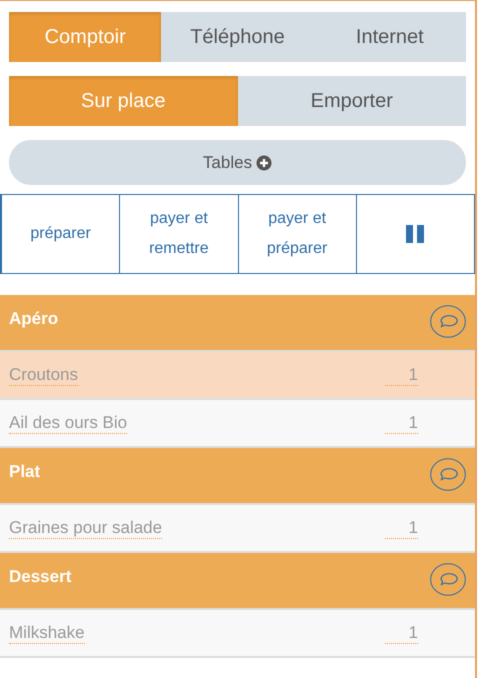 This screenshot has height=678, width=490. Describe the element at coordinates (47, 633) in the screenshot. I see `item-name: Milkshake` at that location.